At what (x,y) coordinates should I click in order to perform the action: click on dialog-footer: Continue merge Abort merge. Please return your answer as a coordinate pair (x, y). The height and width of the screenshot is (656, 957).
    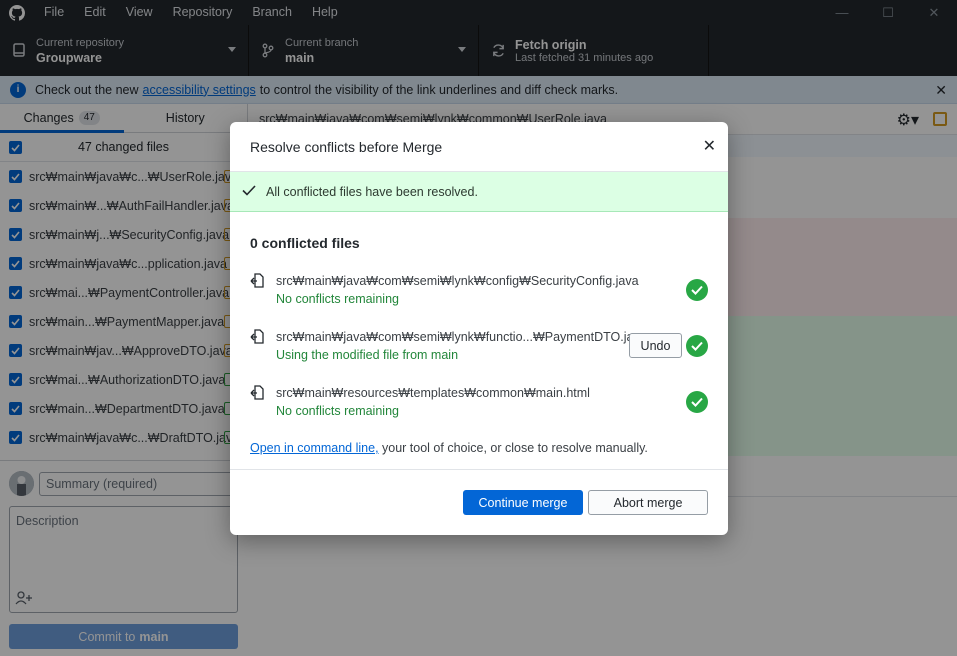
    Looking at the image, I should click on (479, 502).